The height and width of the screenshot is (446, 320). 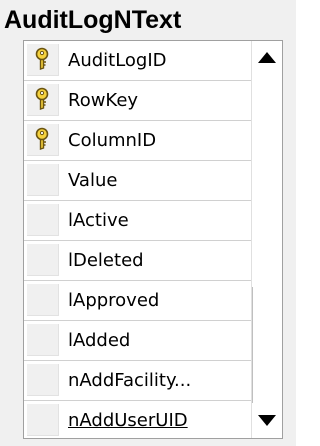 I want to click on column-row: RowKey, so click(x=137, y=101).